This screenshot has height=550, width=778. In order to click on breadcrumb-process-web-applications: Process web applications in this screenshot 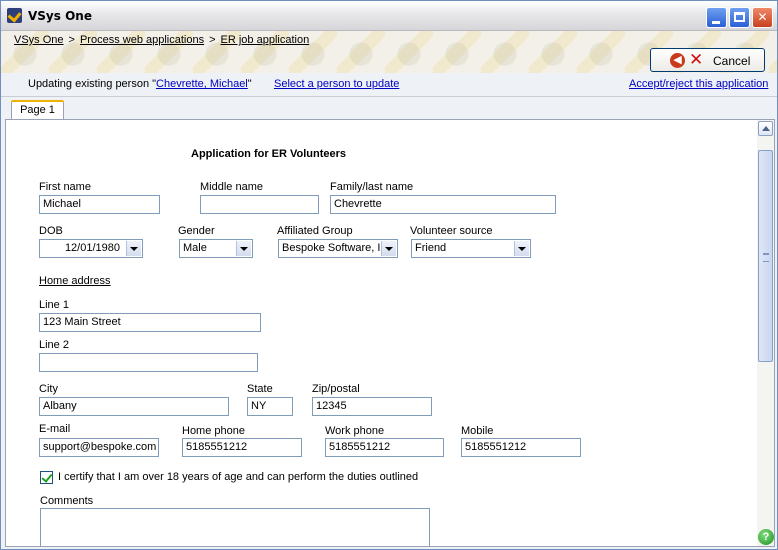, I will do `click(142, 40)`.